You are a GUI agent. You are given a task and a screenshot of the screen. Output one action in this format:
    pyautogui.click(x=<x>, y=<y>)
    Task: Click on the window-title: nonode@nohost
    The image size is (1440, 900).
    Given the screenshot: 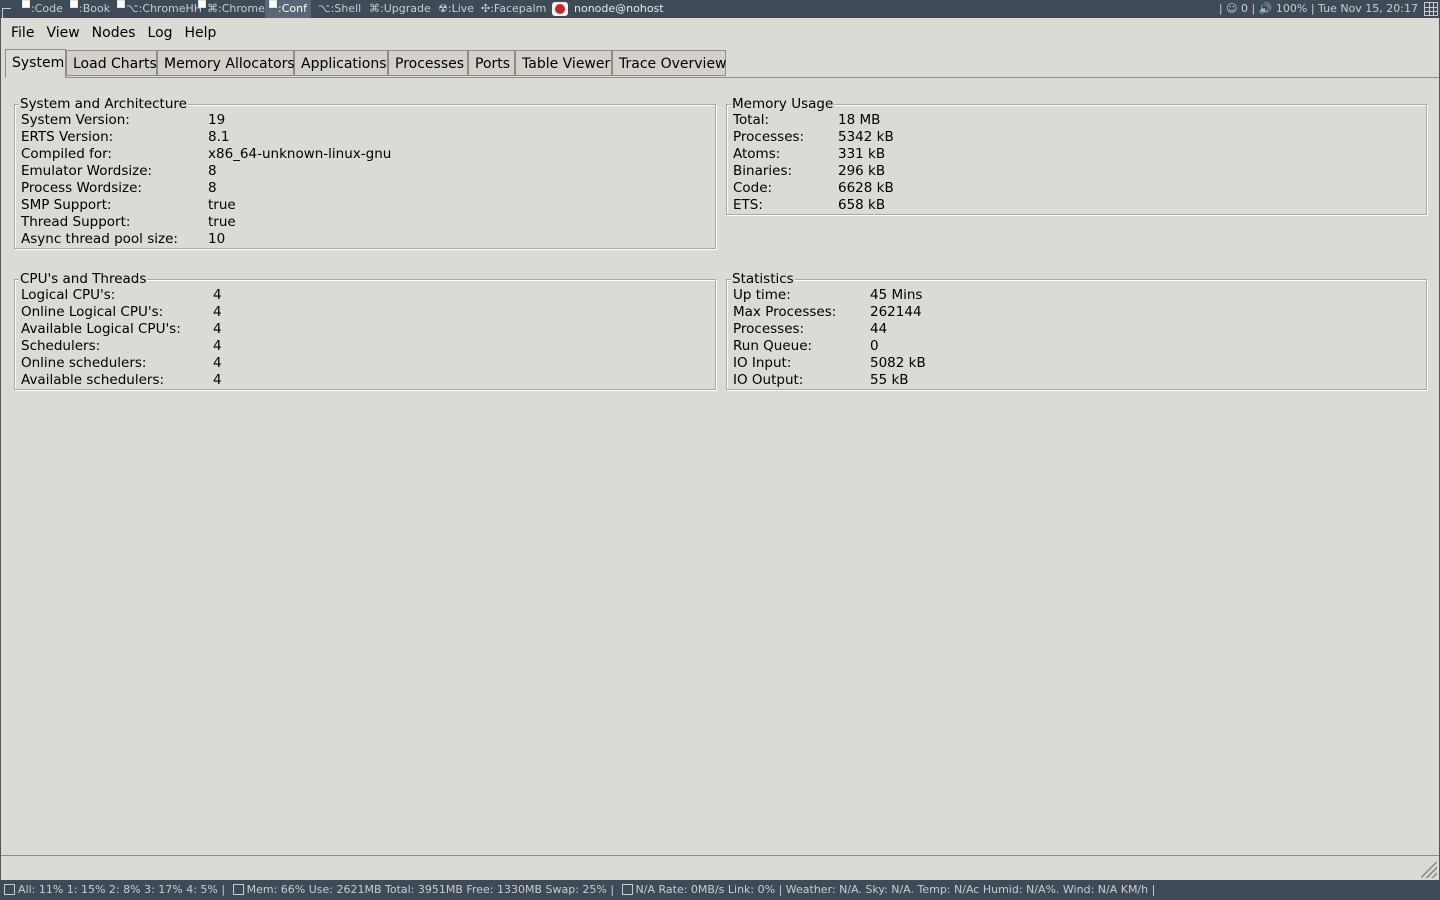 What is the action you would take?
    pyautogui.click(x=619, y=8)
    